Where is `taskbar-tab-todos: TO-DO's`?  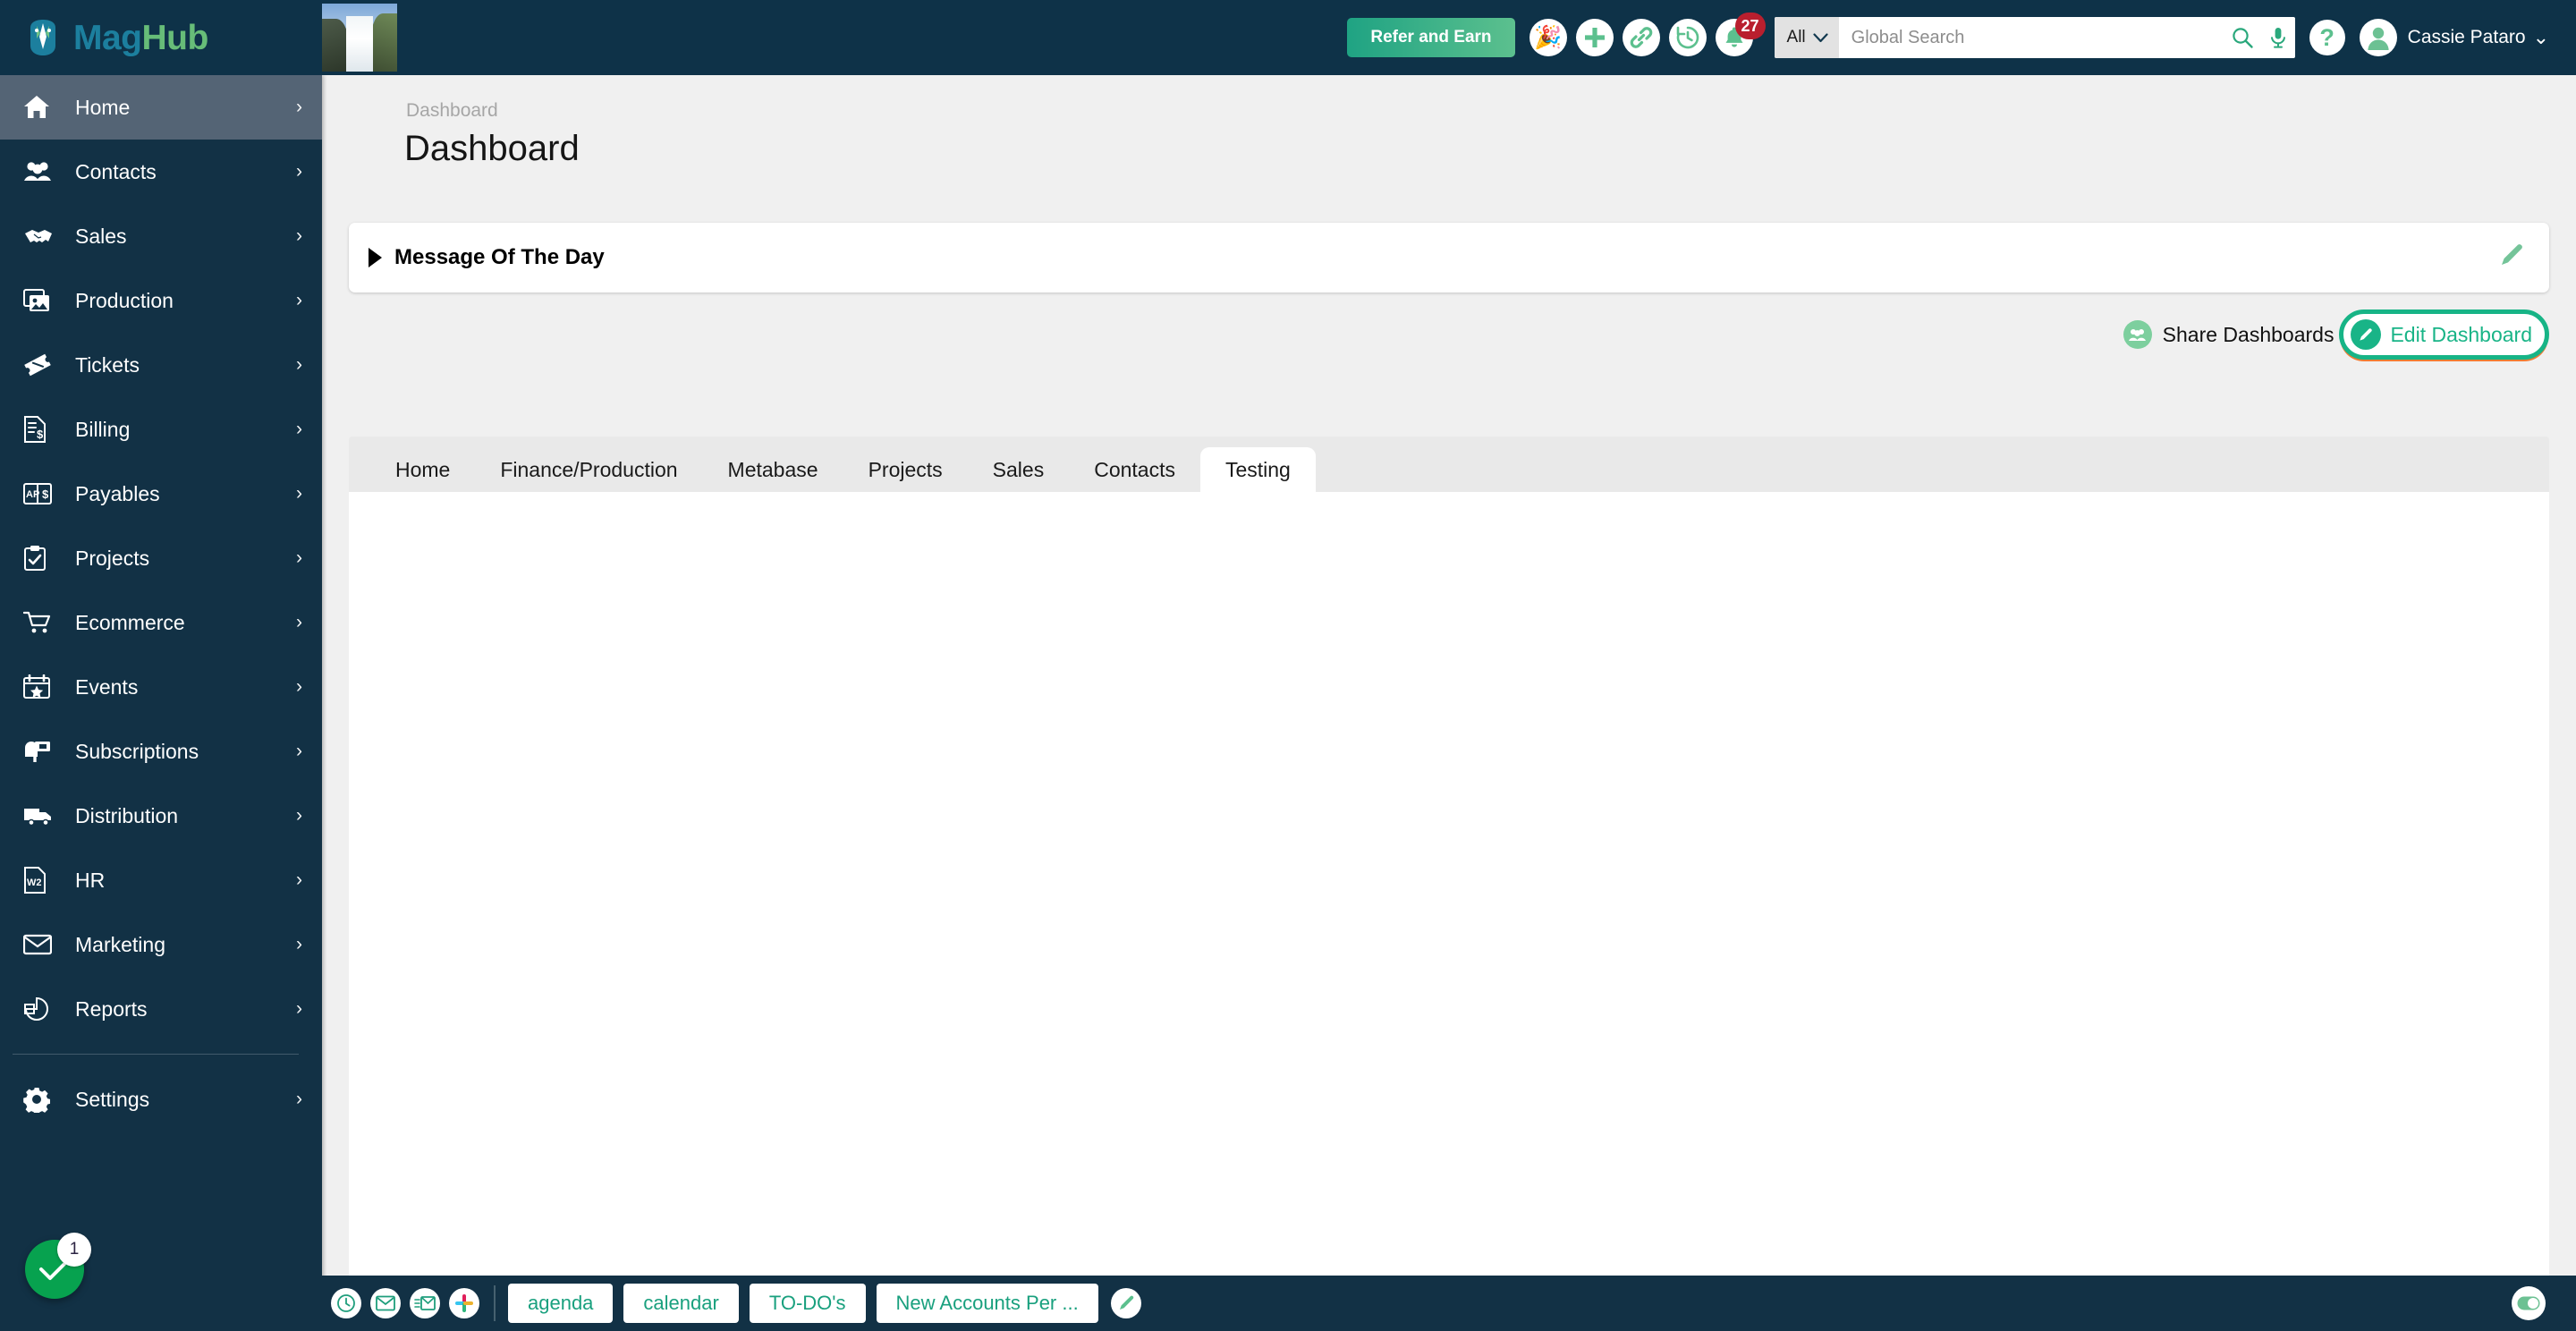
taskbar-tab-todos: TO-DO's is located at coordinates (807, 1304).